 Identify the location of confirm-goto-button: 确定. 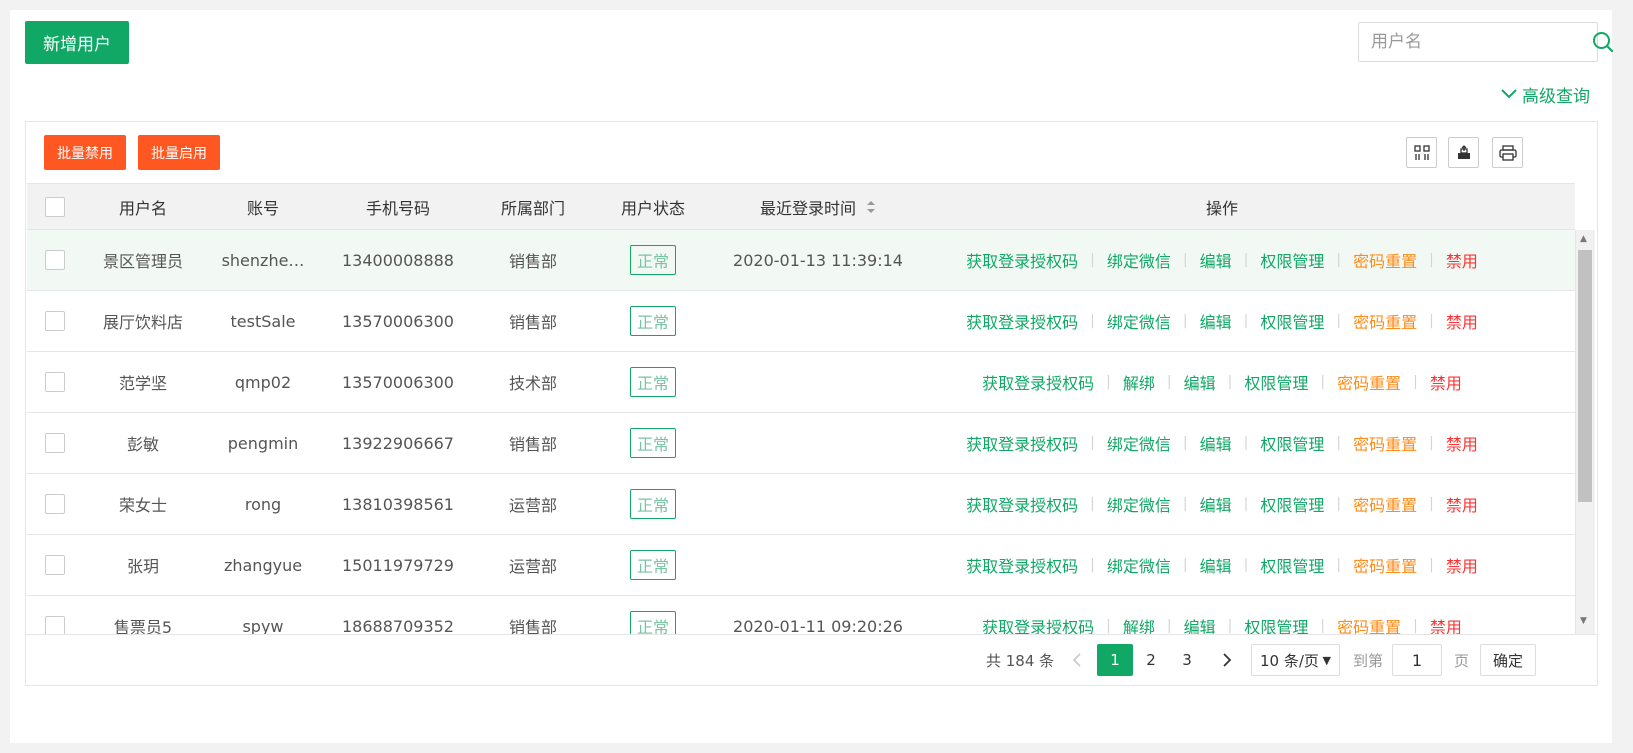
(1508, 660).